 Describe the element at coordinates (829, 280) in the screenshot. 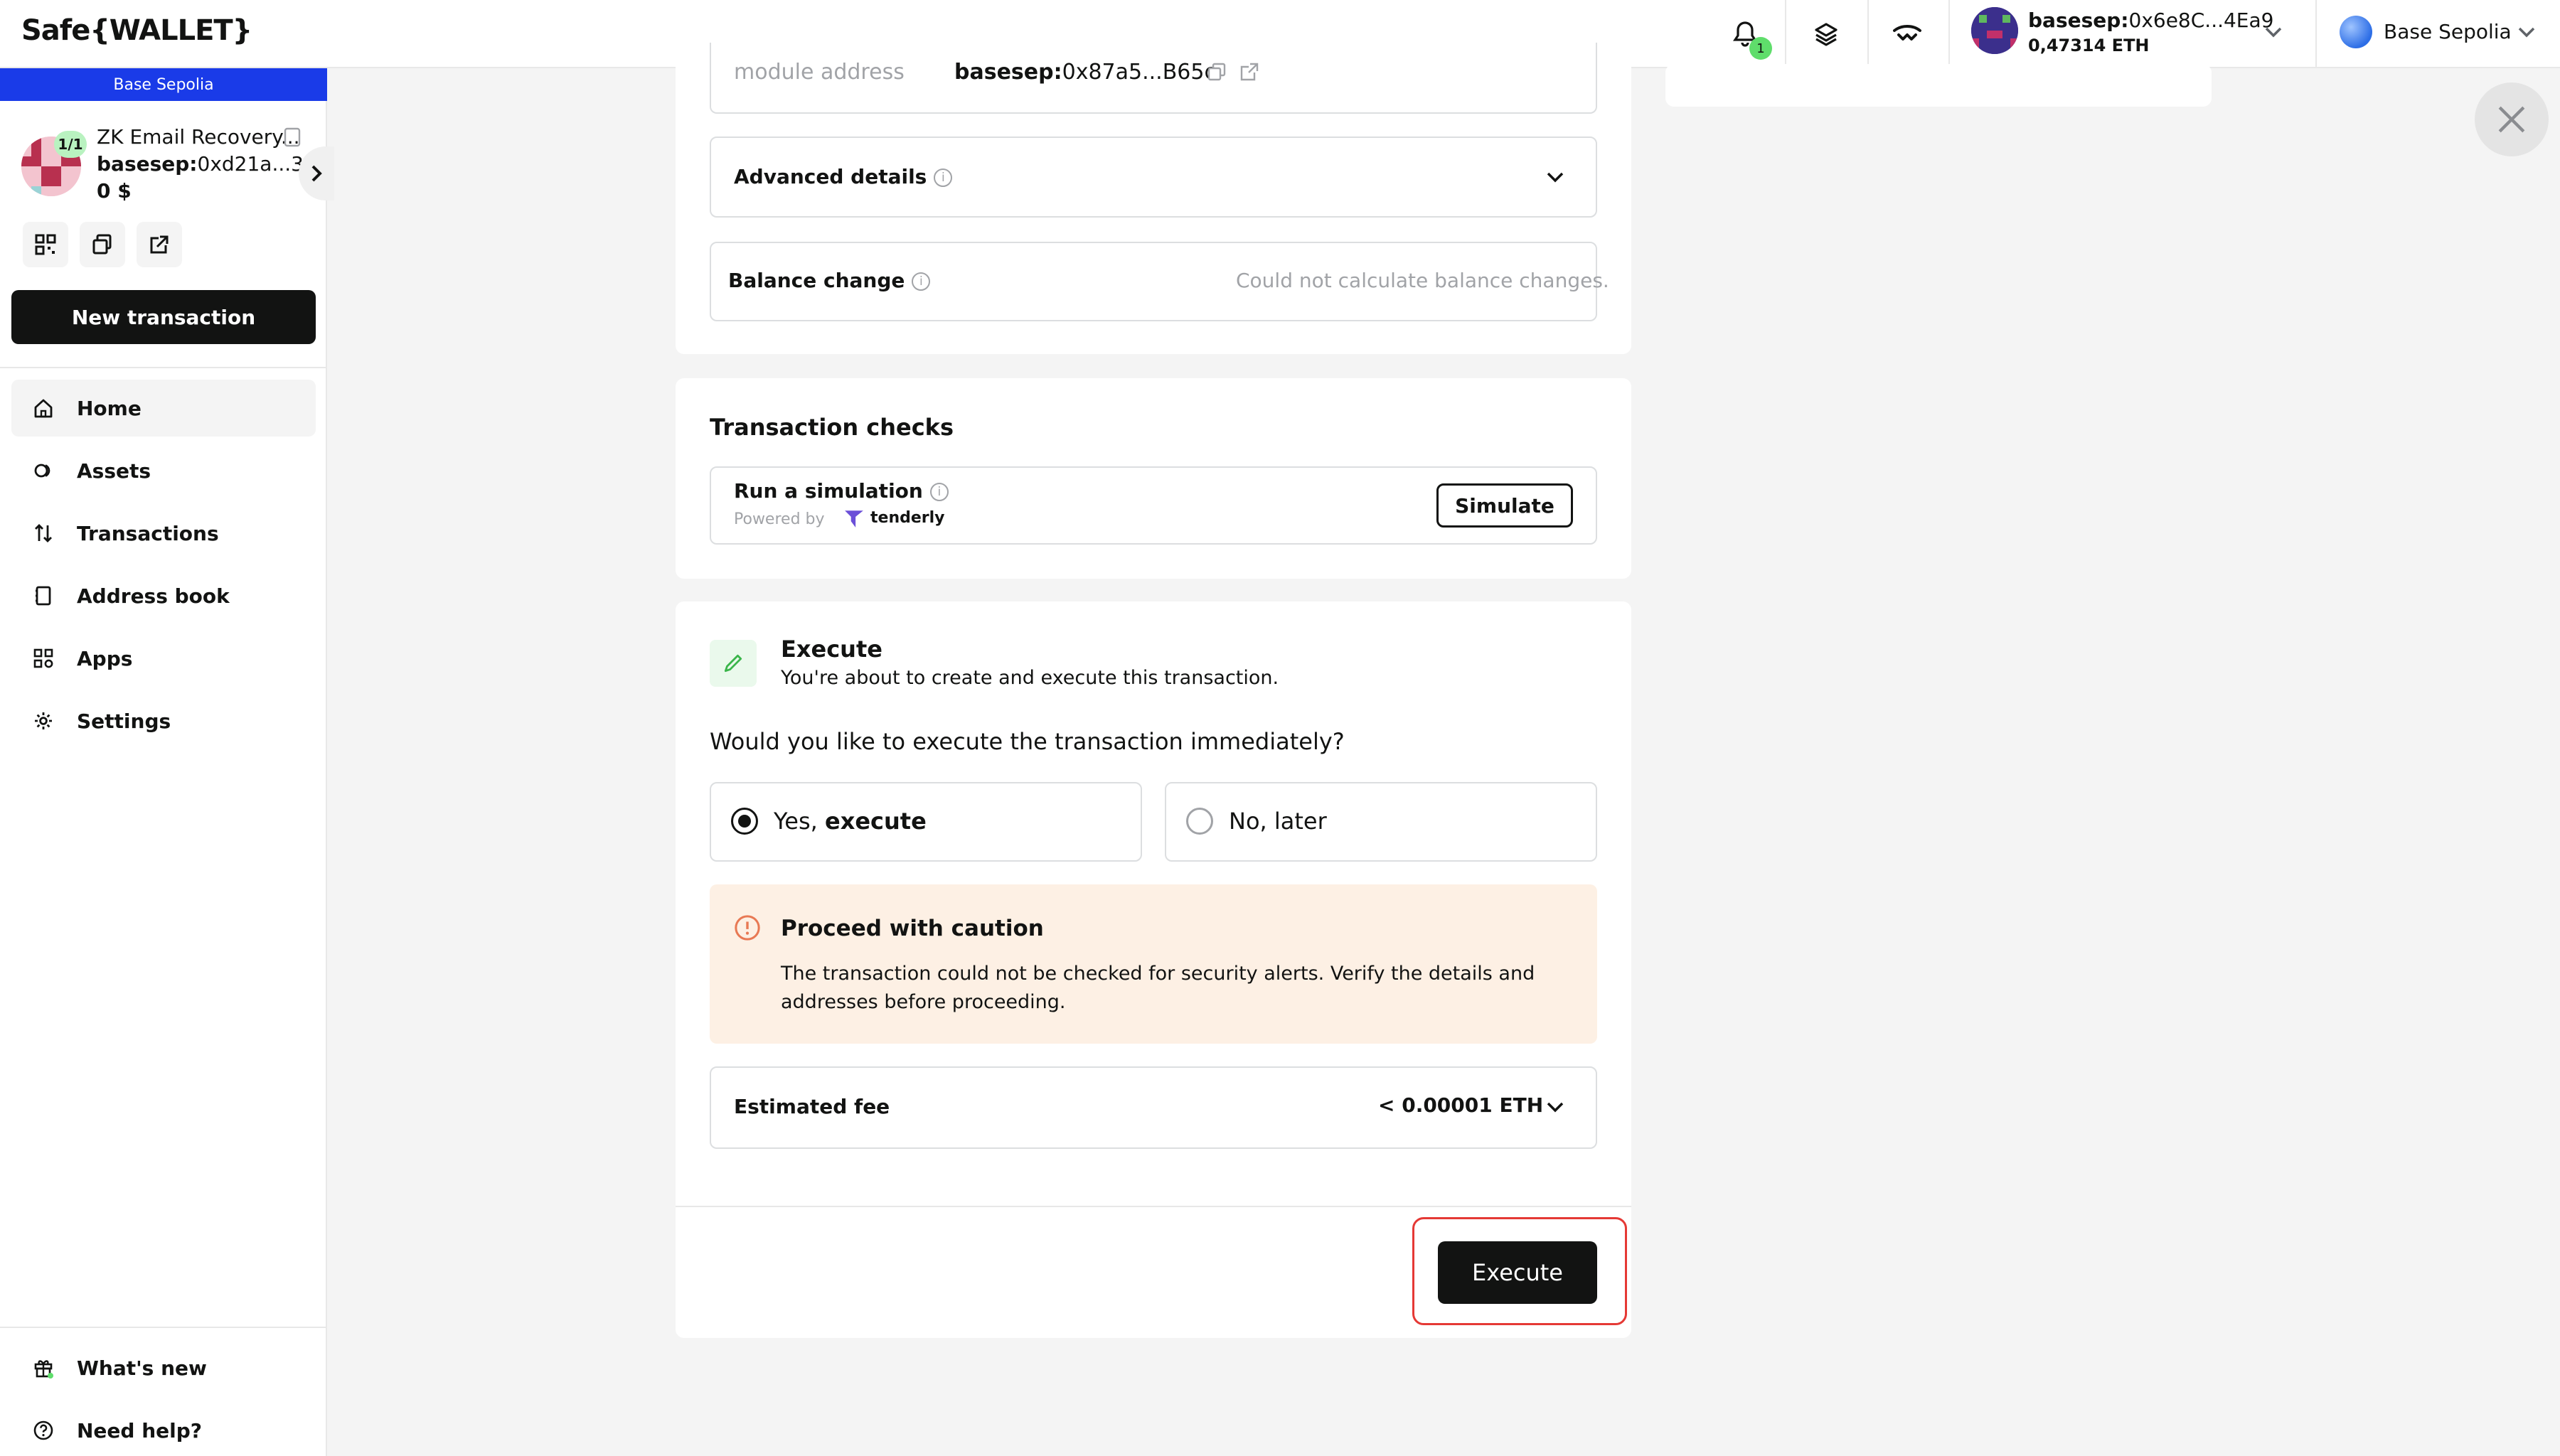

I see `balance-change-label: Balance change i` at that location.